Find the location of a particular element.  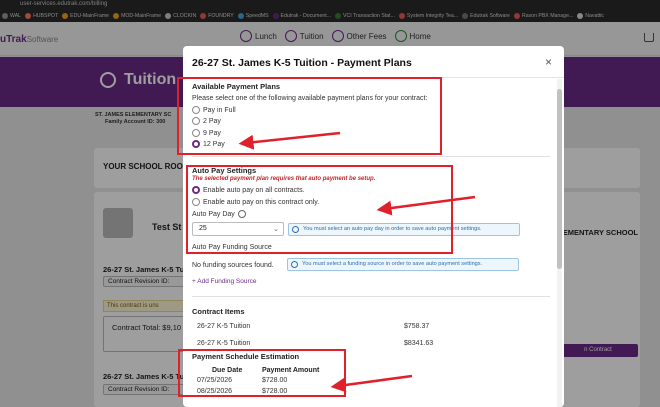

arrow-plans is located at coordinates (289, 140).